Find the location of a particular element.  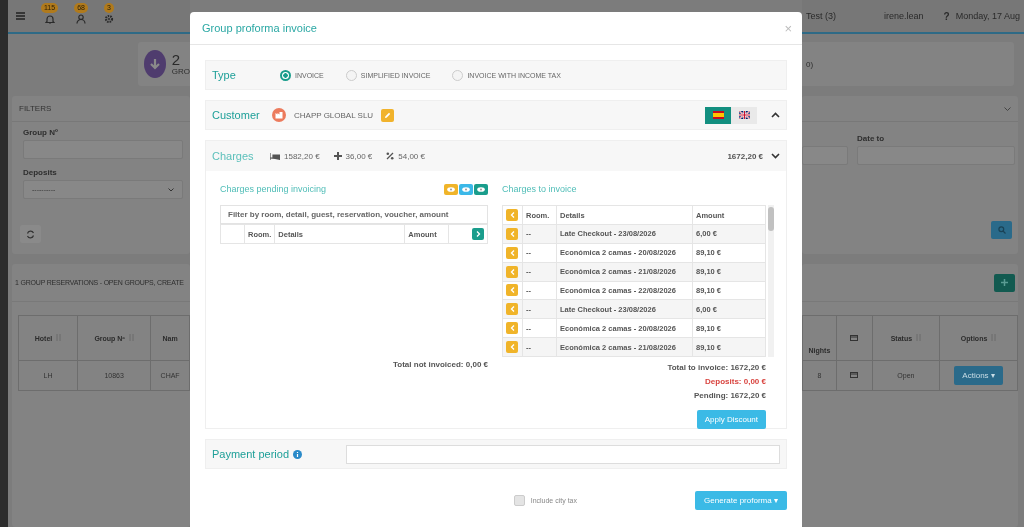

close-button: × is located at coordinates (788, 28).